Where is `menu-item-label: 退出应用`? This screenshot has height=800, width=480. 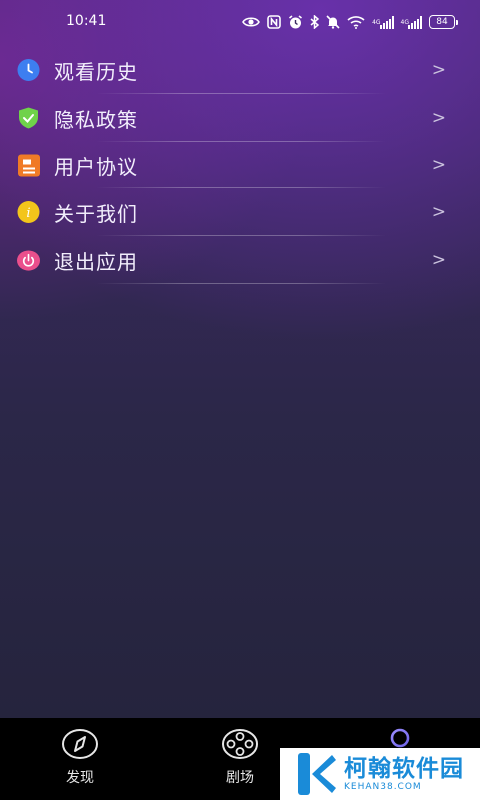
menu-item-label: 退出应用 is located at coordinates (96, 261).